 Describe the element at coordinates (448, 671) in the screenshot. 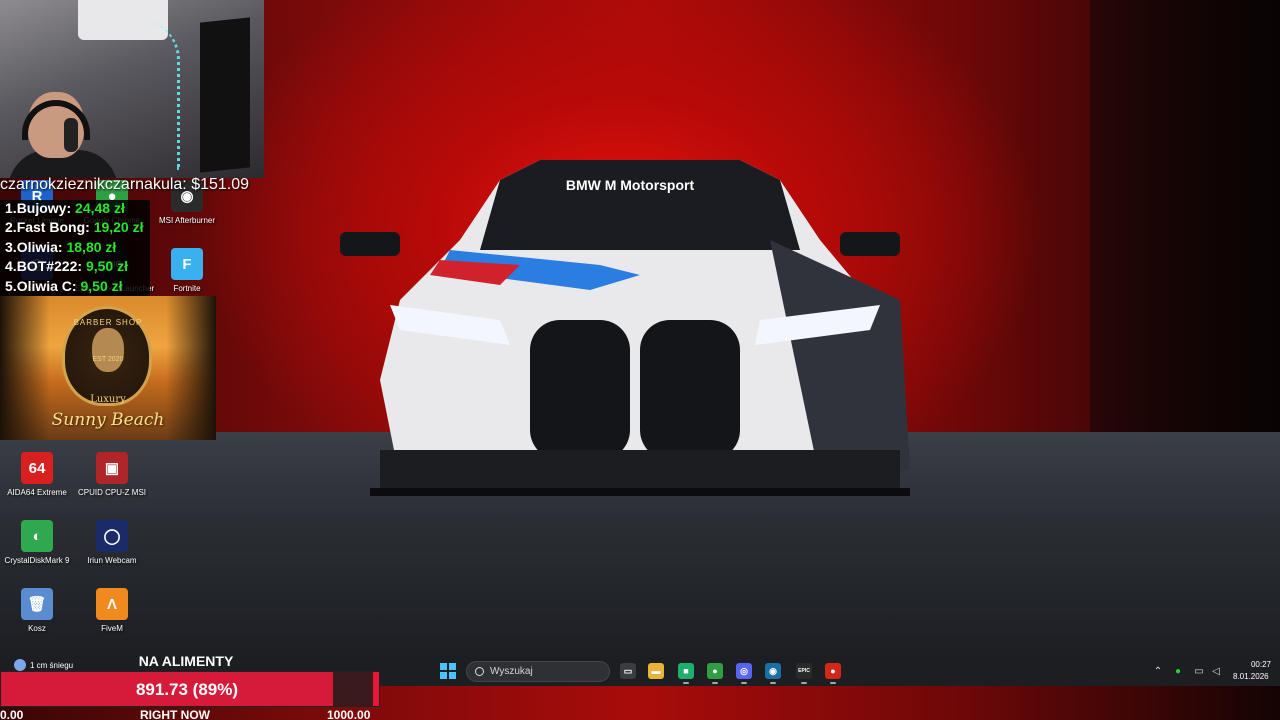

I see `start-button` at that location.